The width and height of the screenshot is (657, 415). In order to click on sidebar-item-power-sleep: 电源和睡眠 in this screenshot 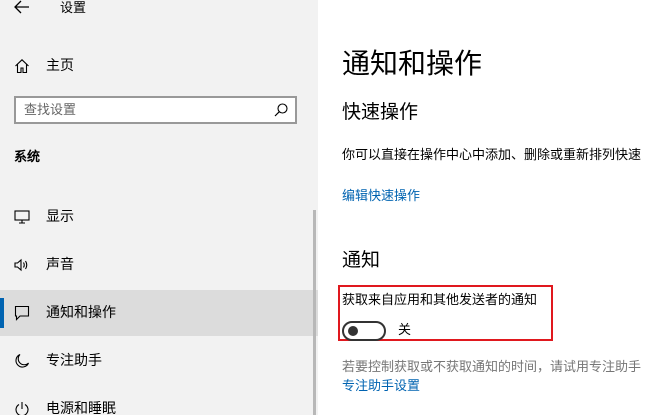, I will do `click(159, 400)`.